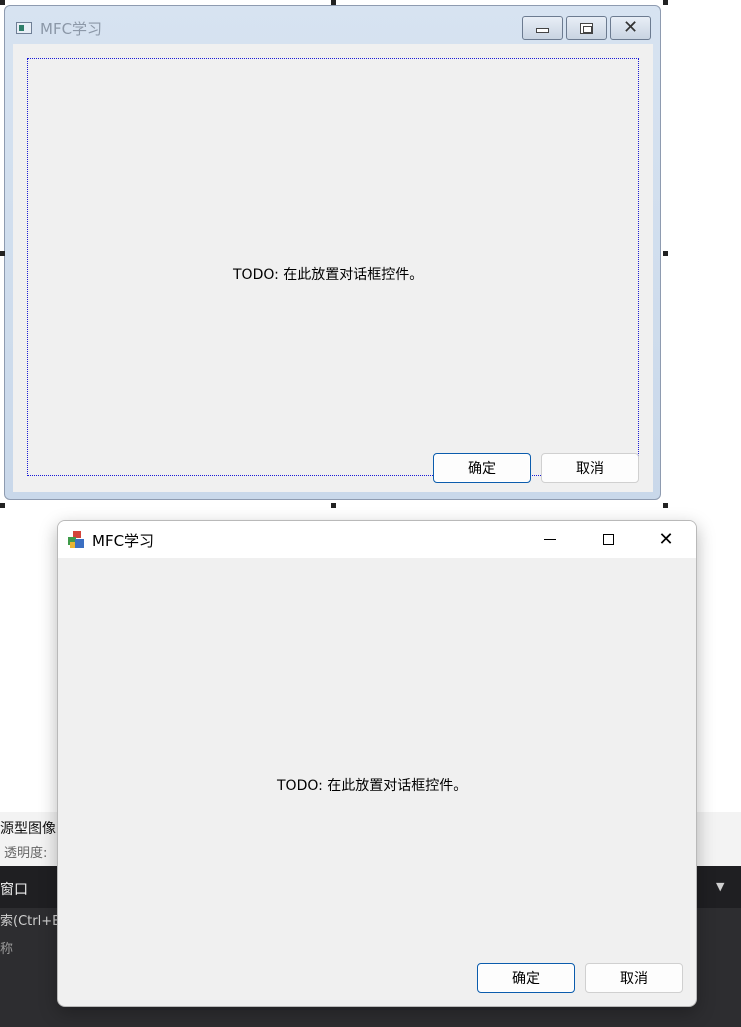  Describe the element at coordinates (24, 28) in the screenshot. I see `dialog-app-icon` at that location.